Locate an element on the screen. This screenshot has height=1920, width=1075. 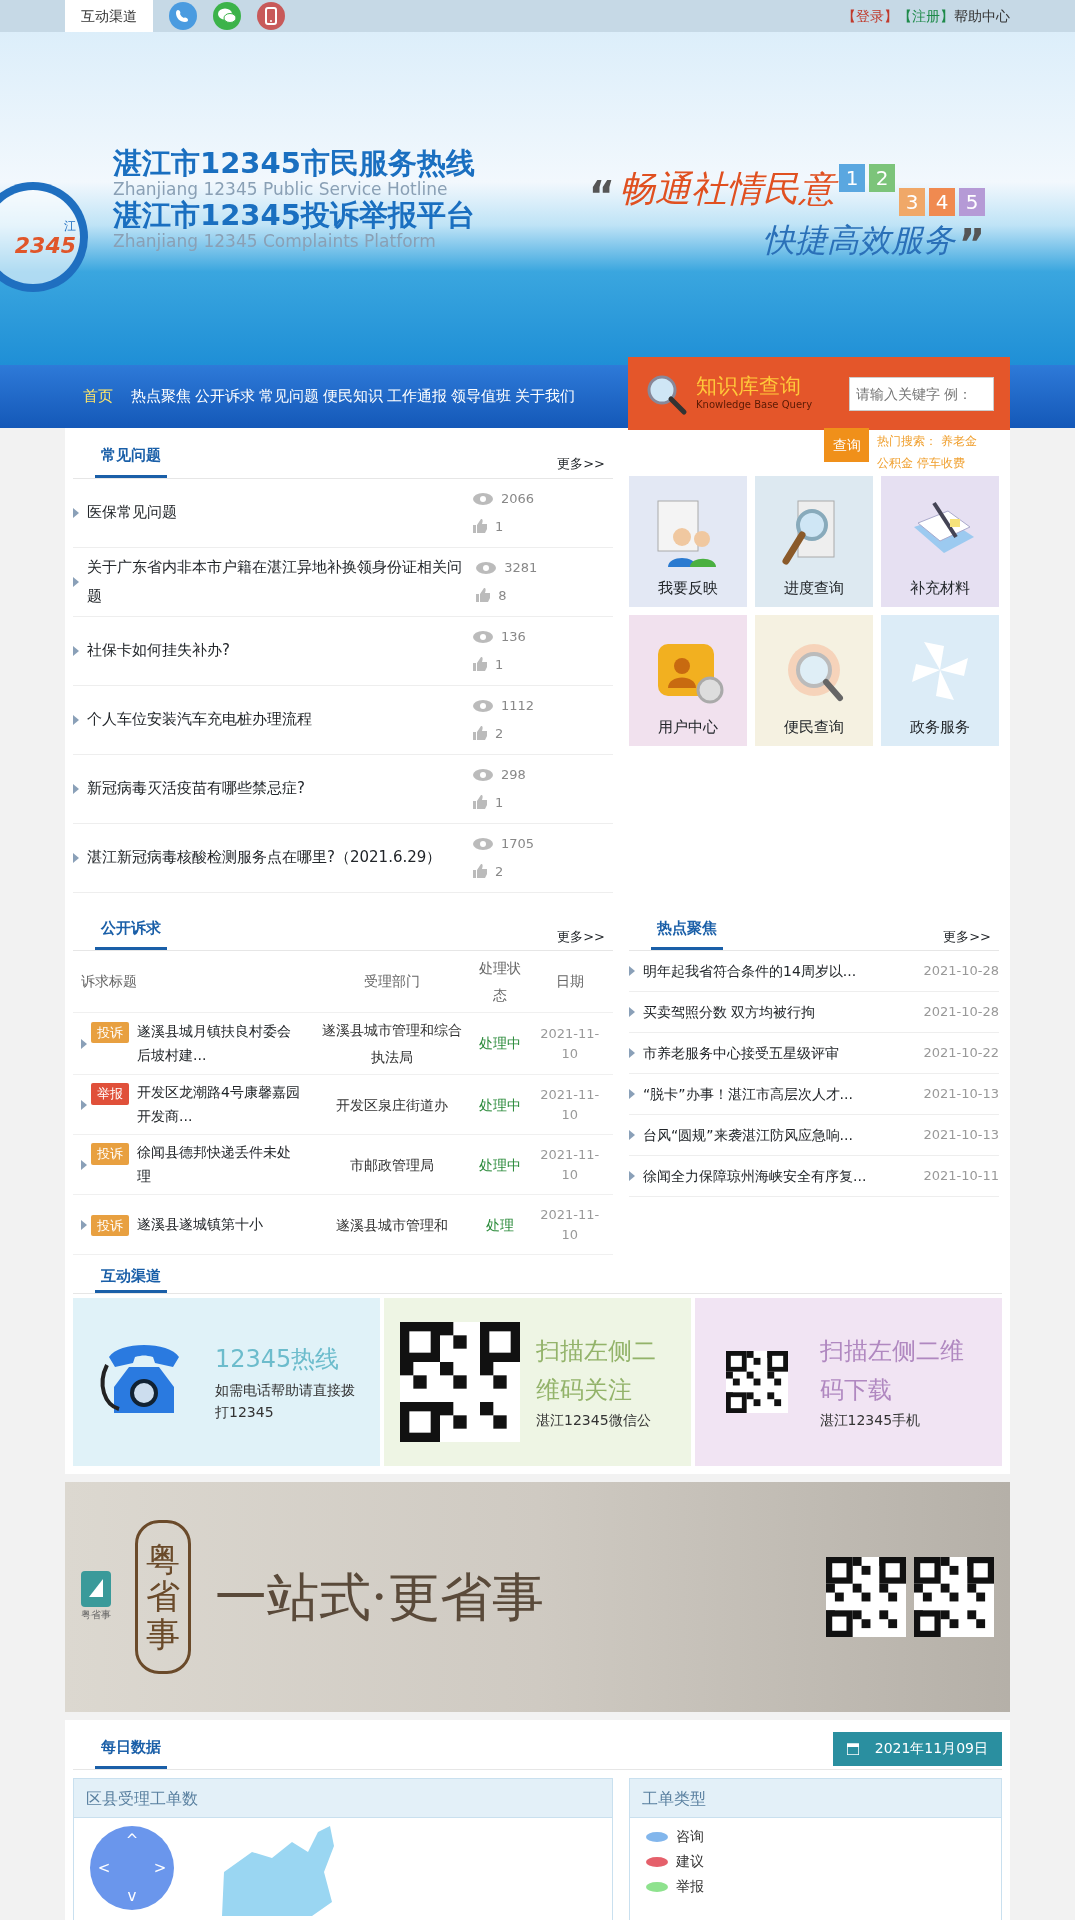
news-date: 2021-10-28 is located at coordinates (961, 1012).